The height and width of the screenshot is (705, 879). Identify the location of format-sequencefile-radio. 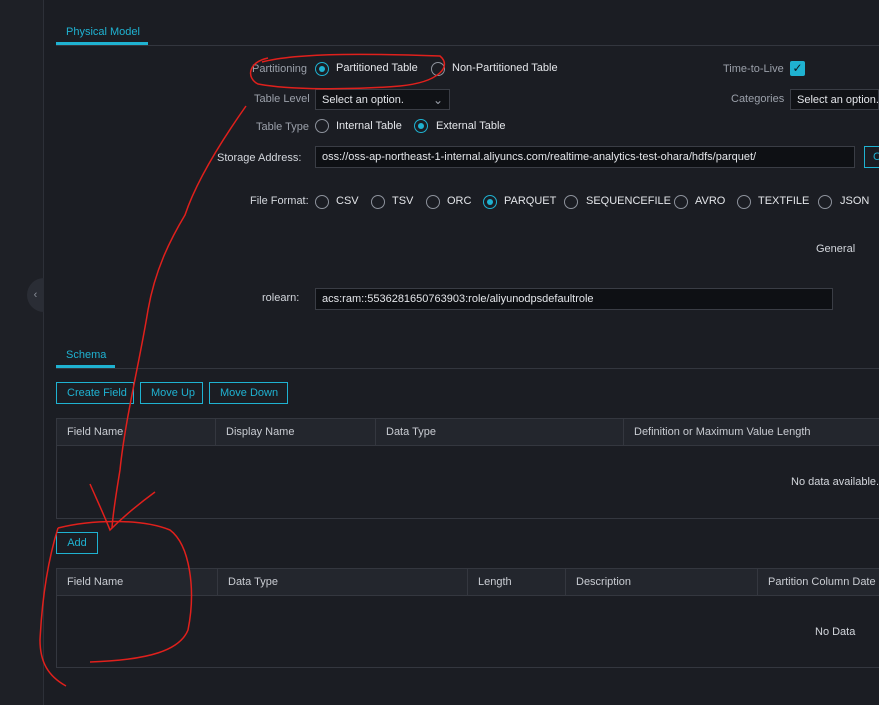
(571, 202).